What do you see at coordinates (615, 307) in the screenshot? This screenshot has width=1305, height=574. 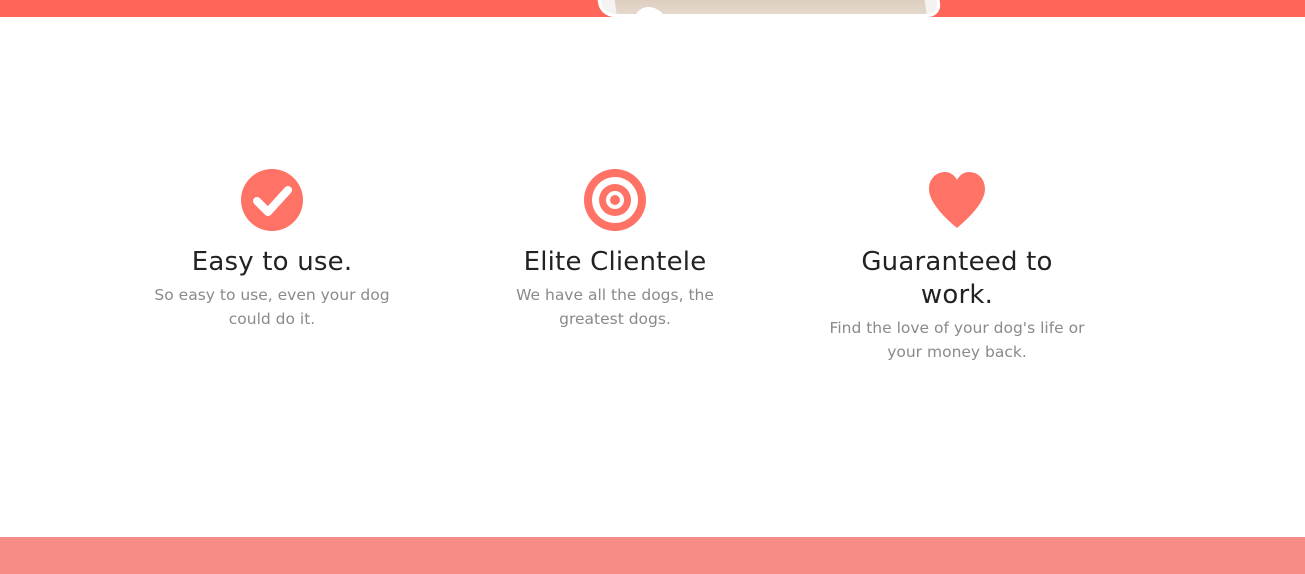 I see `feature-description: We have all the dogs, the greatest dogs.` at bounding box center [615, 307].